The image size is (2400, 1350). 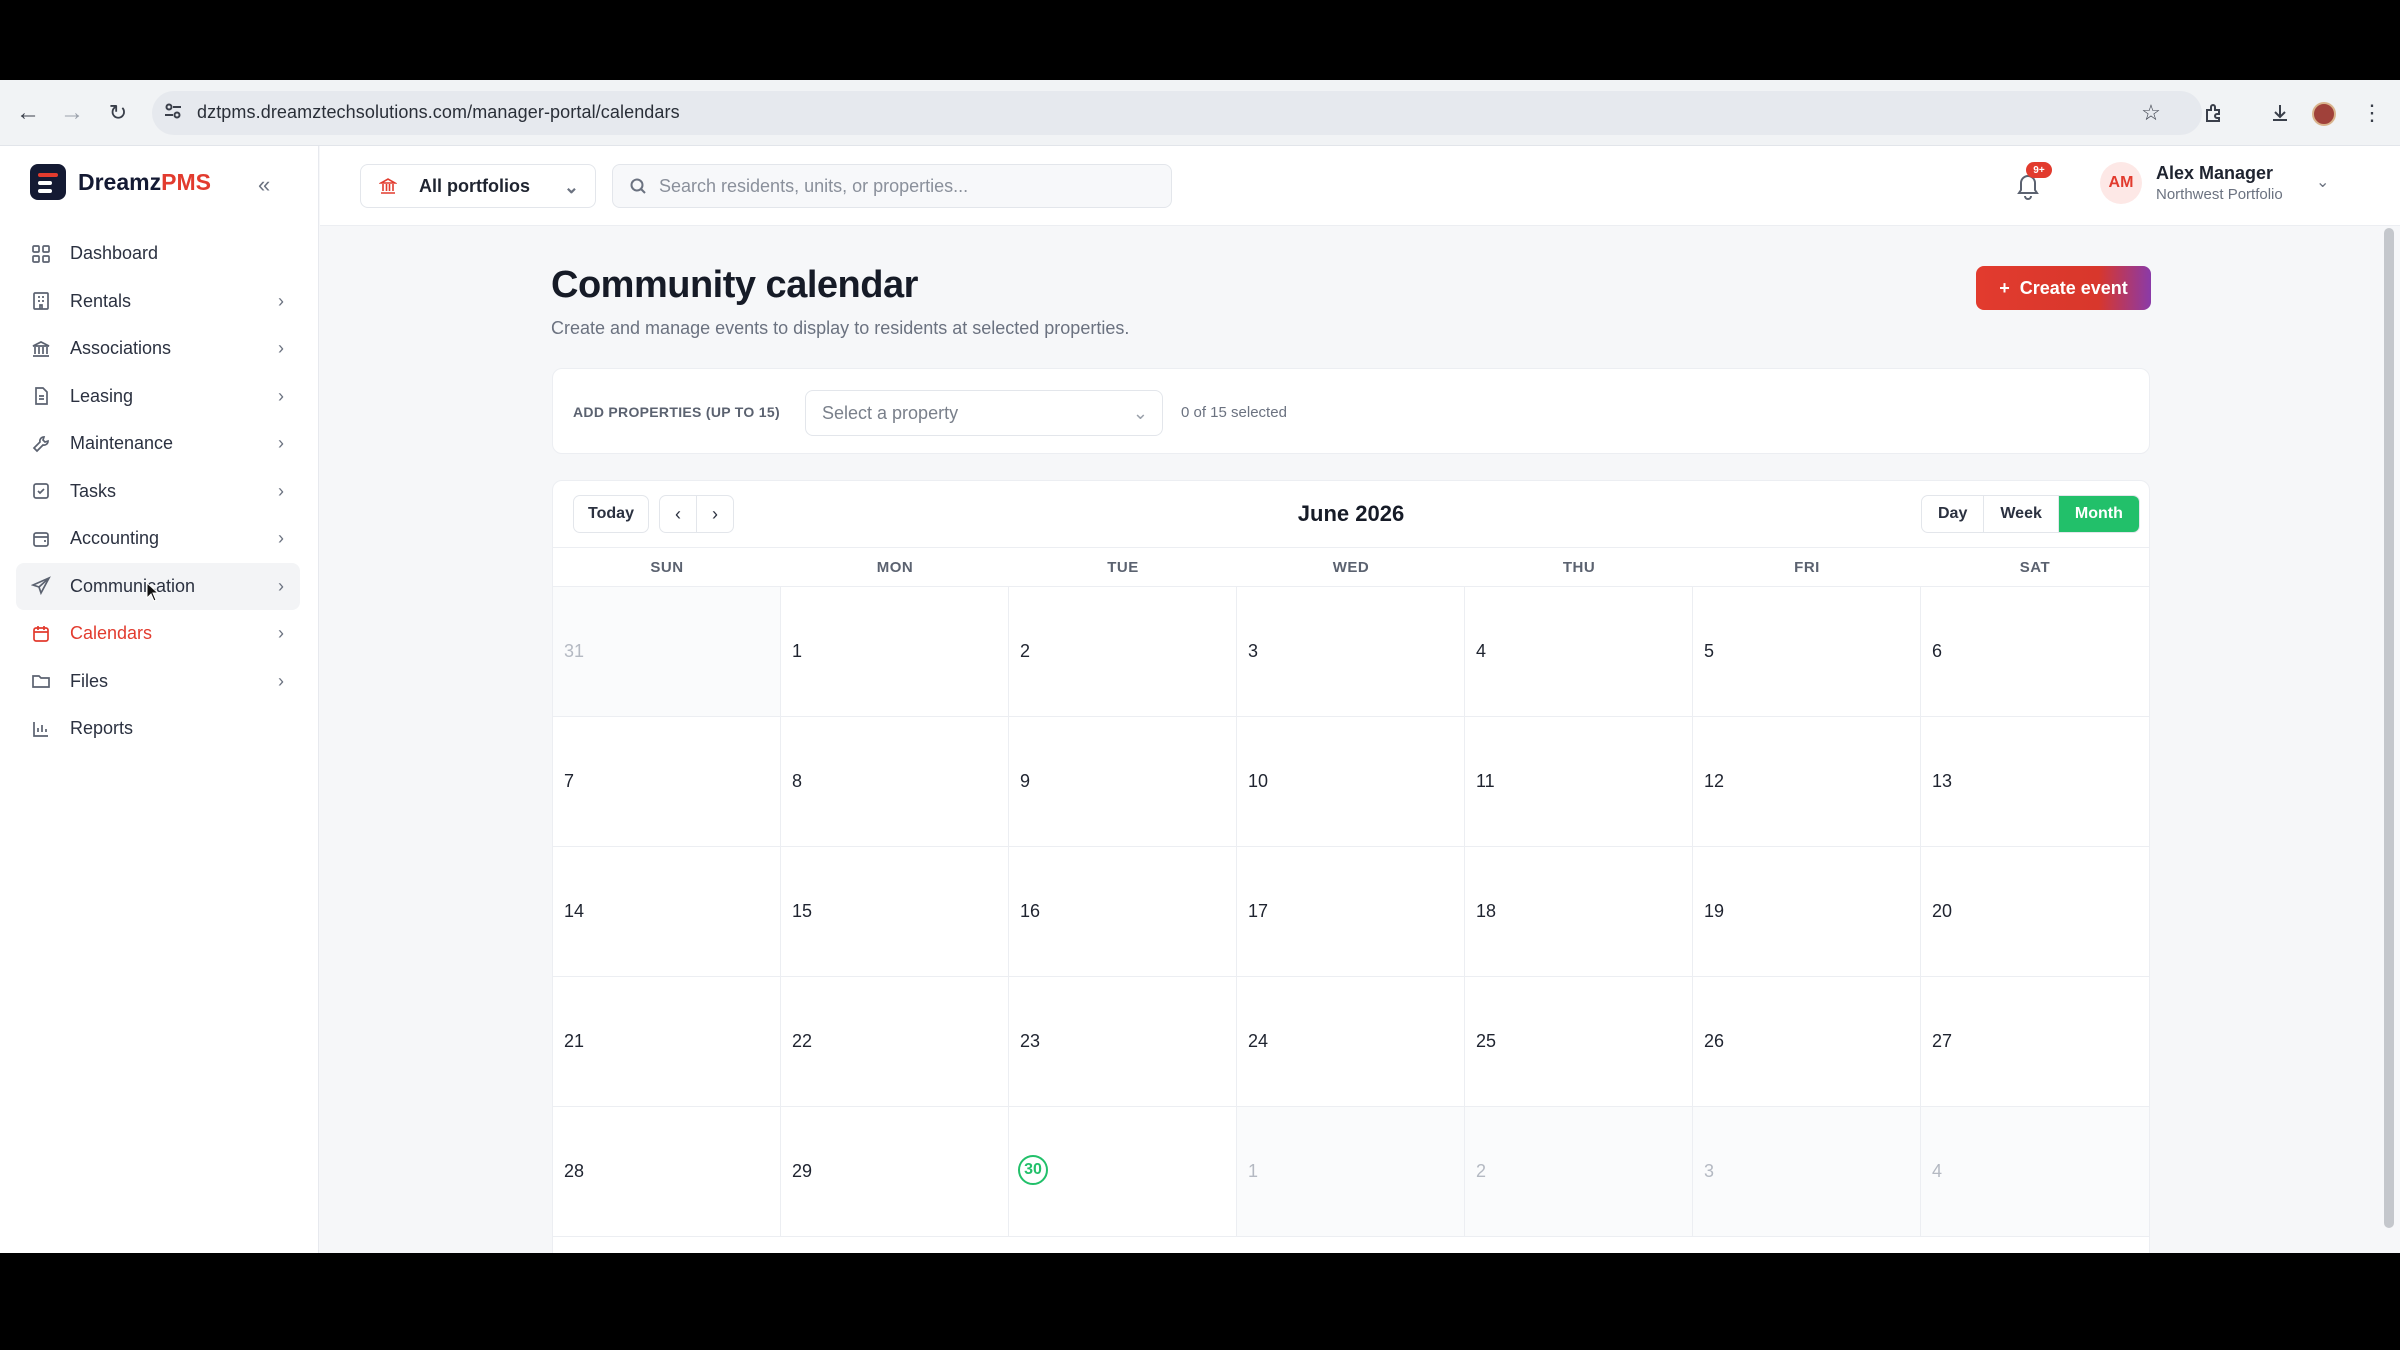 What do you see at coordinates (2322, 182) in the screenshot?
I see `chevron-down-icon: ⌄` at bounding box center [2322, 182].